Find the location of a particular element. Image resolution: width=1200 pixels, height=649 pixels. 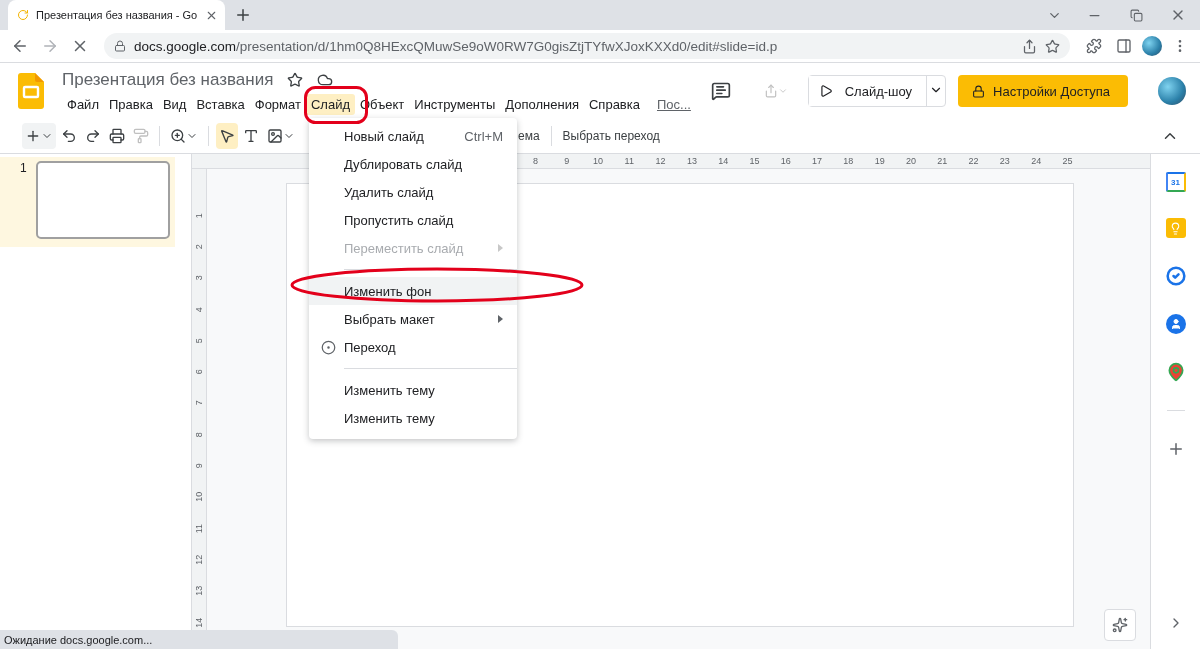

menu-option: Дублировать слайд is located at coordinates (413, 164).